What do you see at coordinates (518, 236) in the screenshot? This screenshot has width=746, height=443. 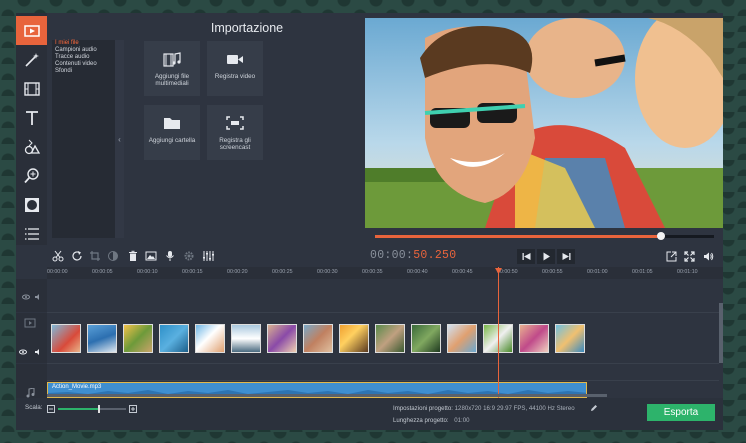 I see `progress-fill` at bounding box center [518, 236].